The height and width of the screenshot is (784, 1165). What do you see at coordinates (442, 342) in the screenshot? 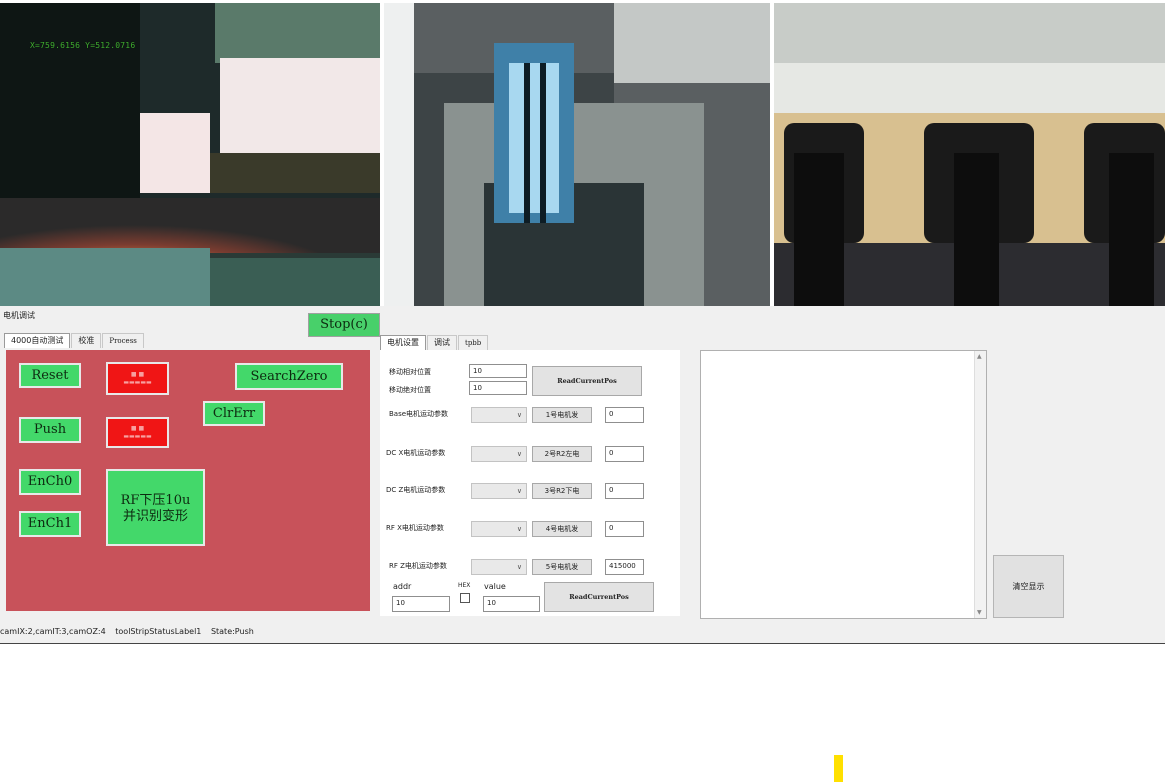
I see `tab-debug: 调试` at bounding box center [442, 342].